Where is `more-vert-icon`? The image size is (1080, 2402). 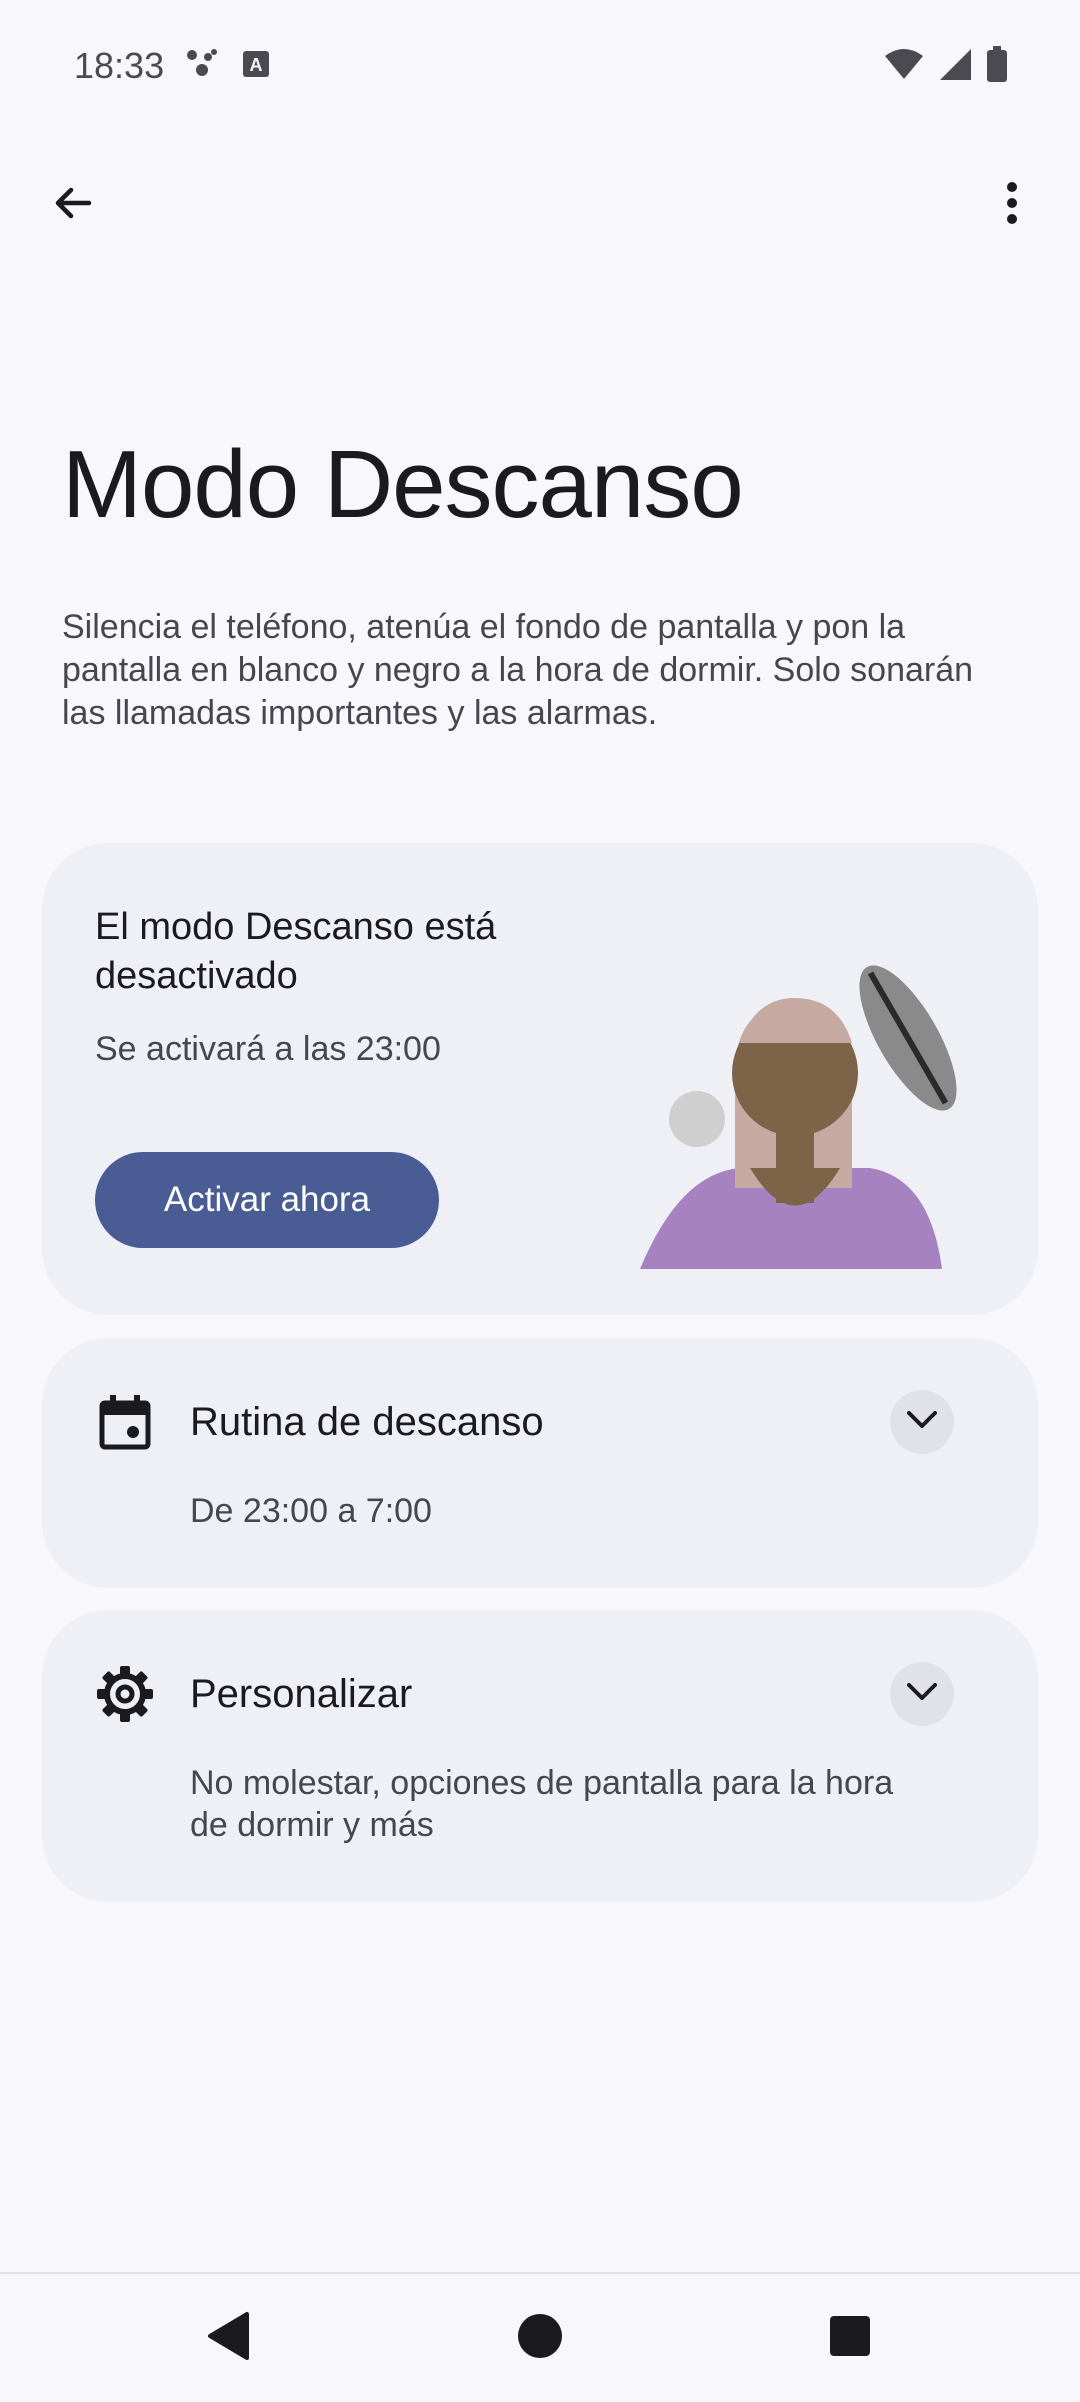
more-vert-icon is located at coordinates (1012, 205).